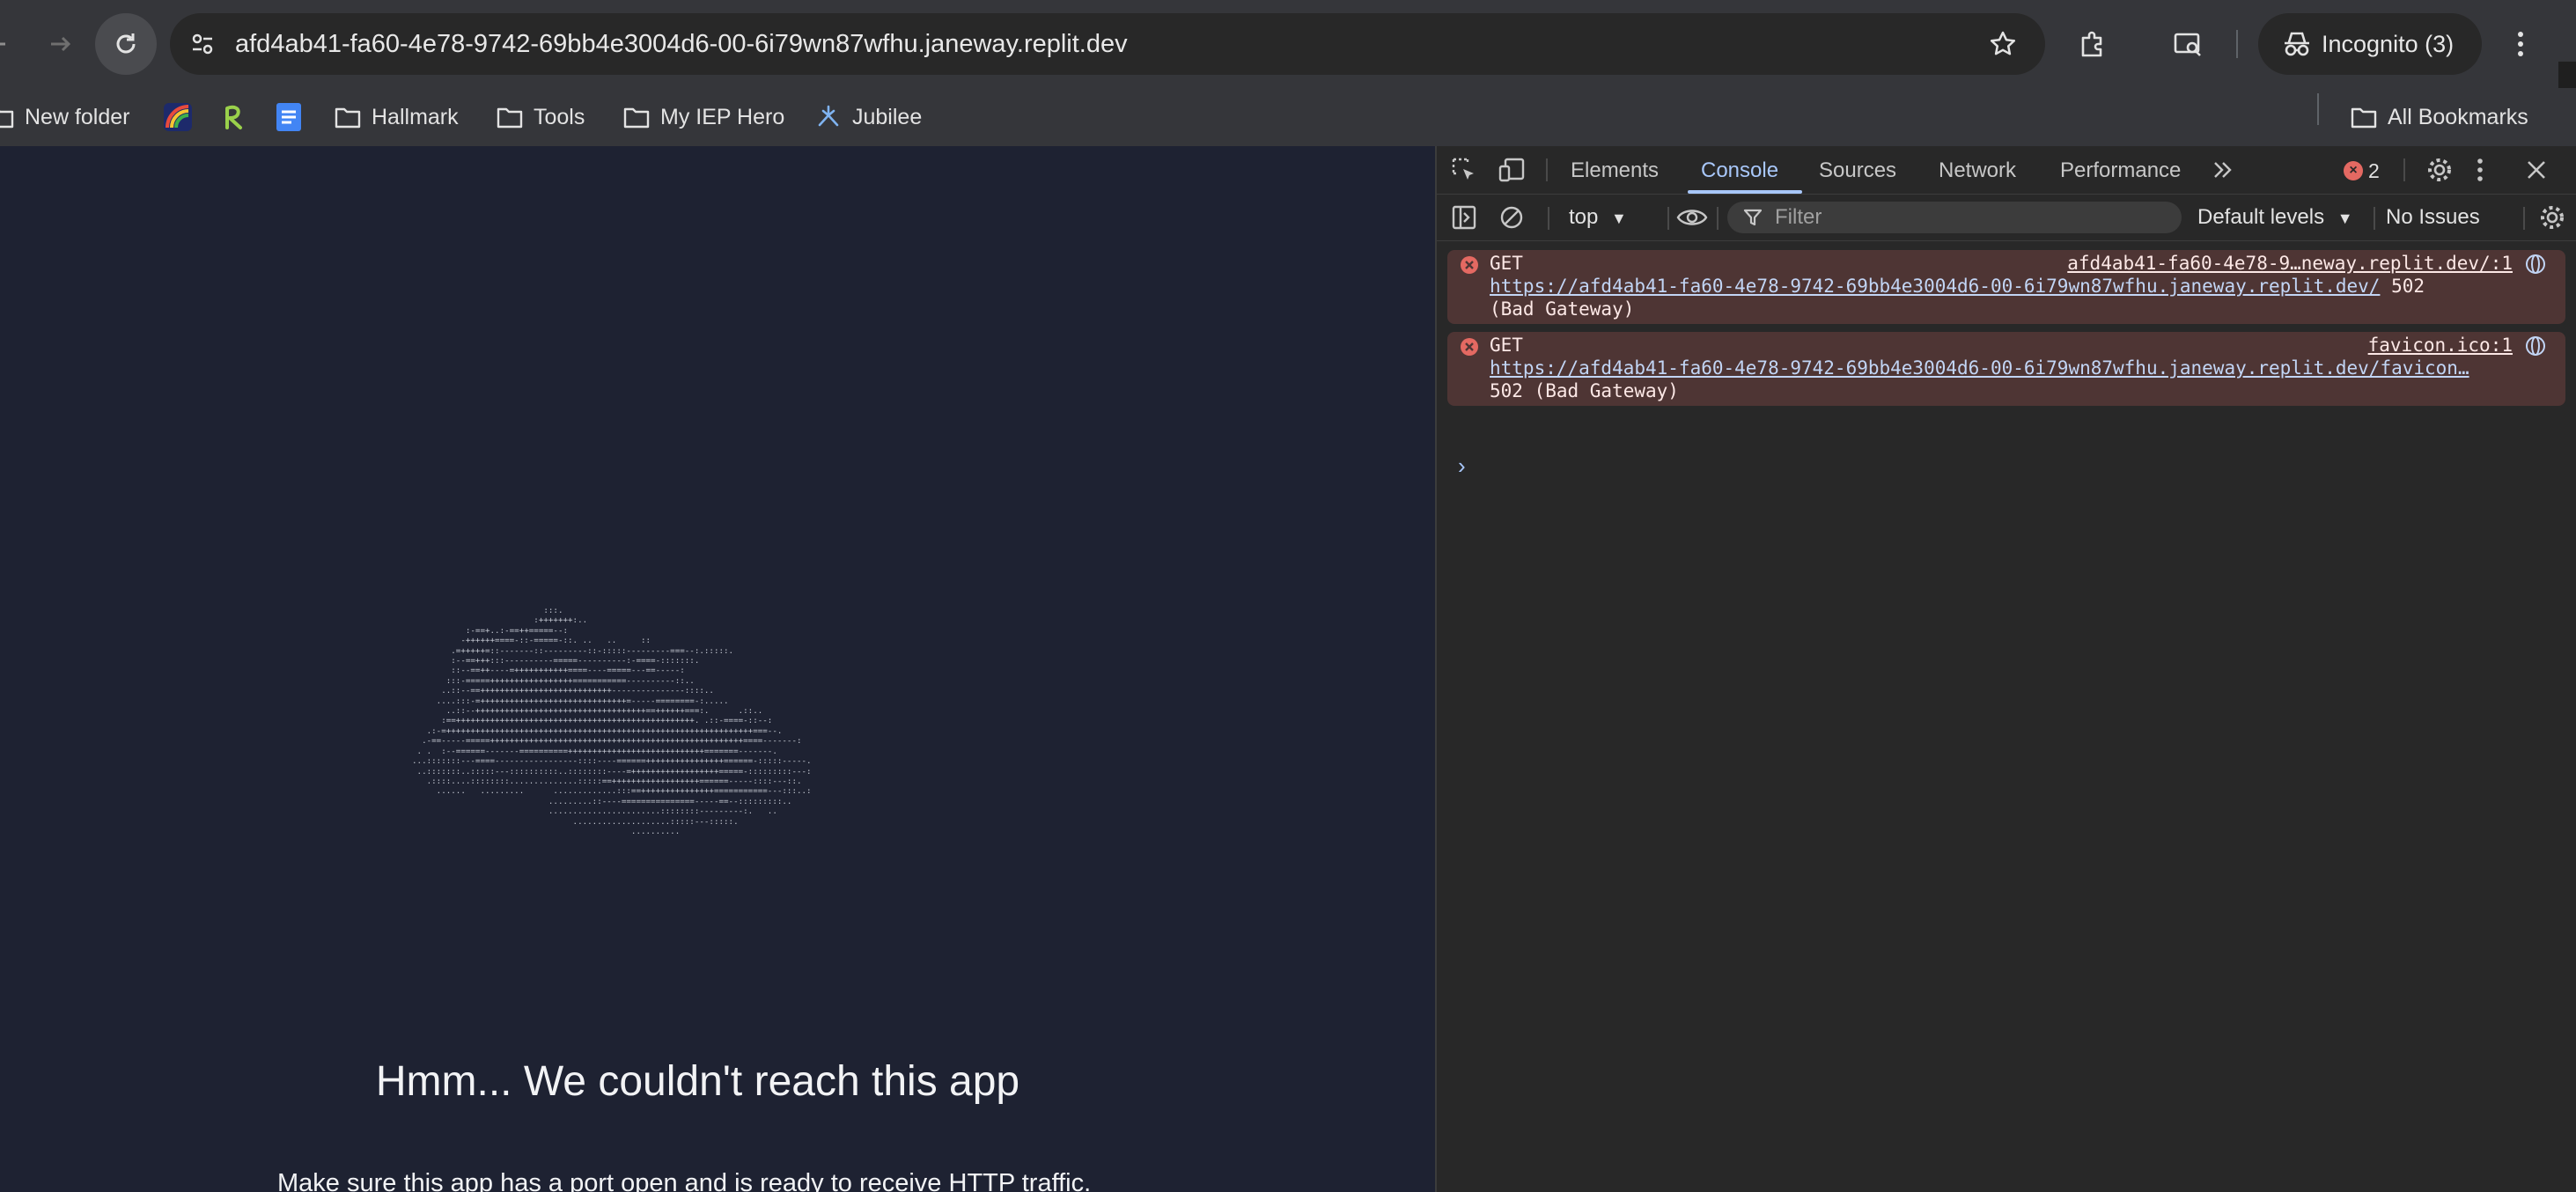 This screenshot has height=1192, width=2576. I want to click on clear-console-icon, so click(1511, 217).